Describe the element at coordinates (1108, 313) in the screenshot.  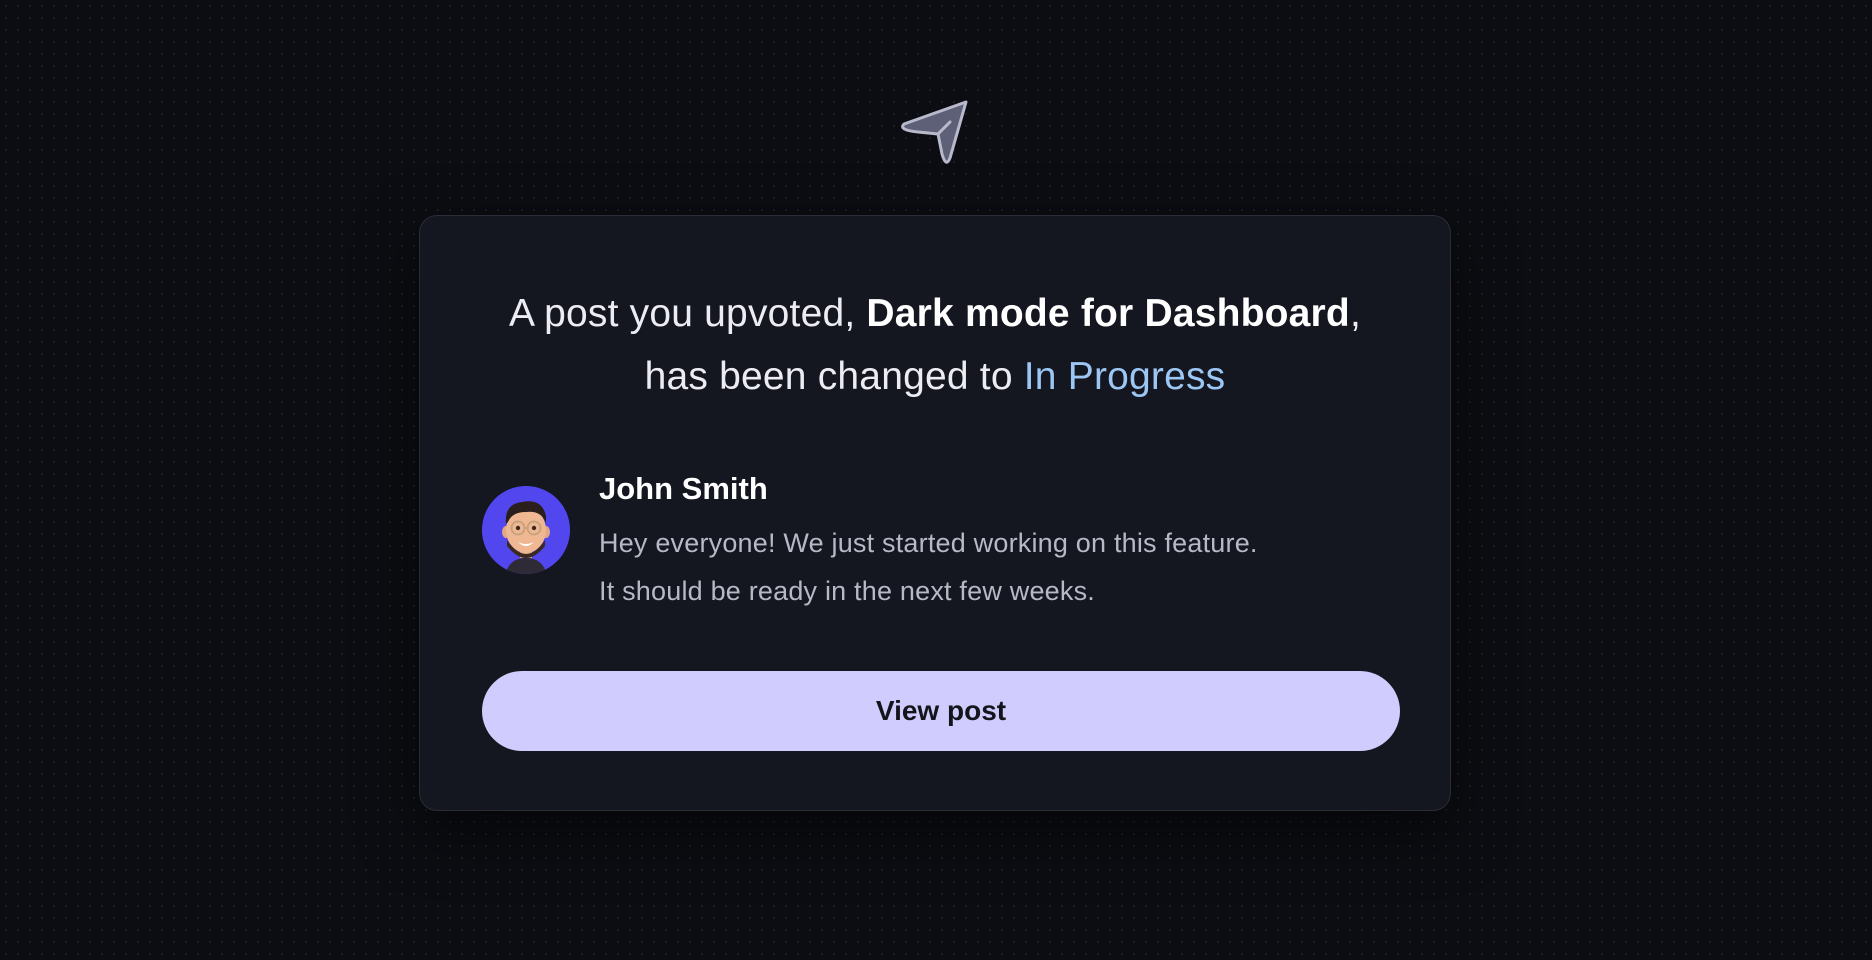
I see `post-title: Dark mode for Dashboard` at that location.